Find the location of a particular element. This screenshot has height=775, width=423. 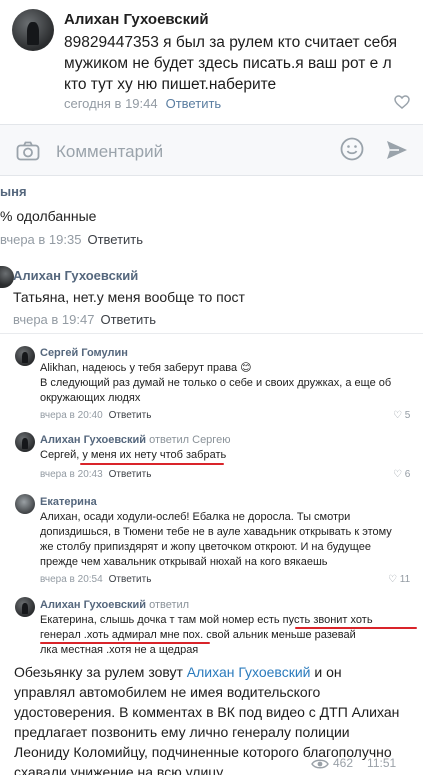

comment-meta: вчера в 20:43 Ответить is located at coordinates (95, 474).